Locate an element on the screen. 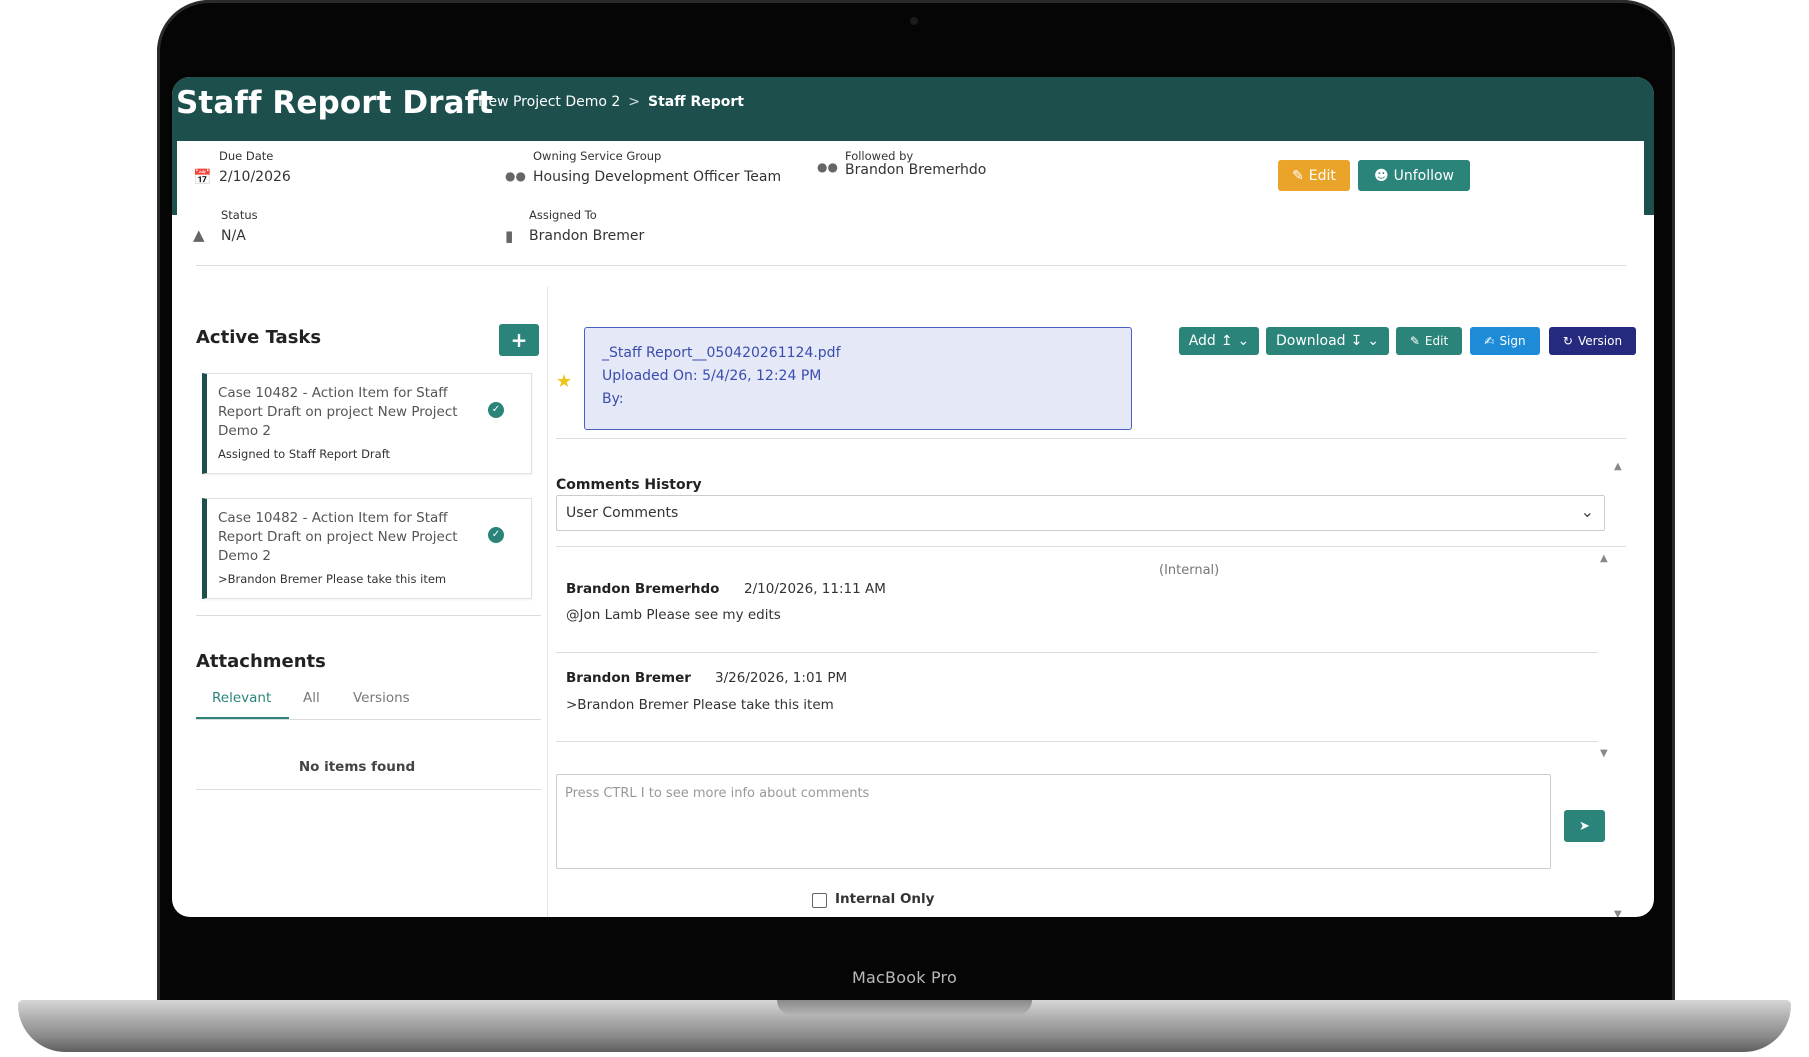  warning-icon: ▲ is located at coordinates (199, 235).